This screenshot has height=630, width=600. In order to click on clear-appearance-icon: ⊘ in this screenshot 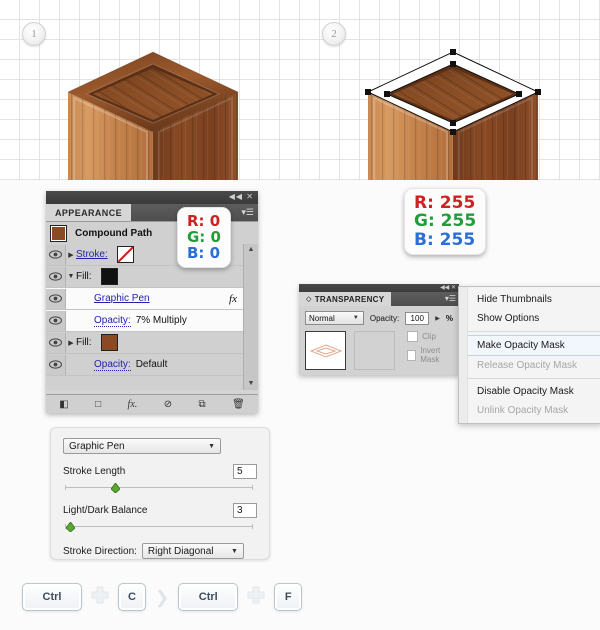, I will do `click(168, 404)`.